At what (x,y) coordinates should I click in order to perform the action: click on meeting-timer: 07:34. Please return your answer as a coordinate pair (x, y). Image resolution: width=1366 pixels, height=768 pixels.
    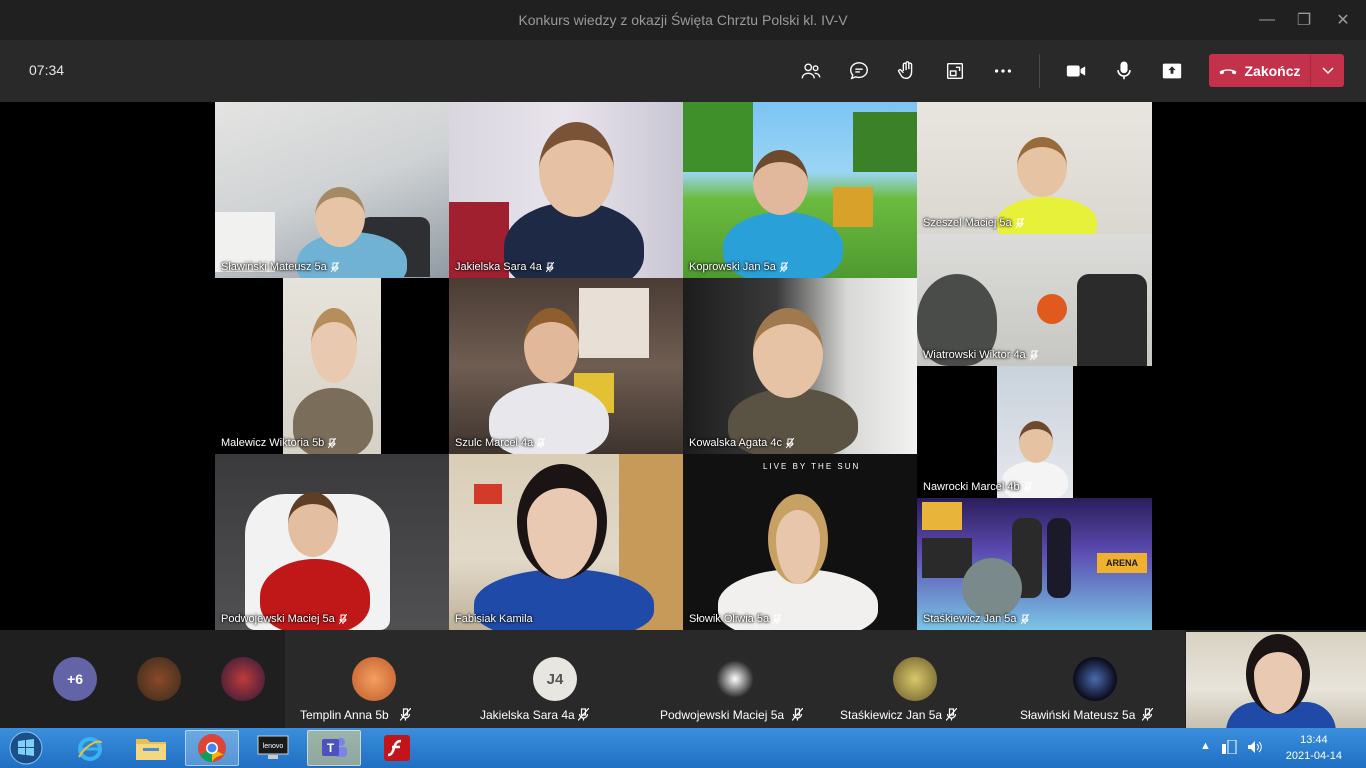
    Looking at the image, I should click on (47, 70).